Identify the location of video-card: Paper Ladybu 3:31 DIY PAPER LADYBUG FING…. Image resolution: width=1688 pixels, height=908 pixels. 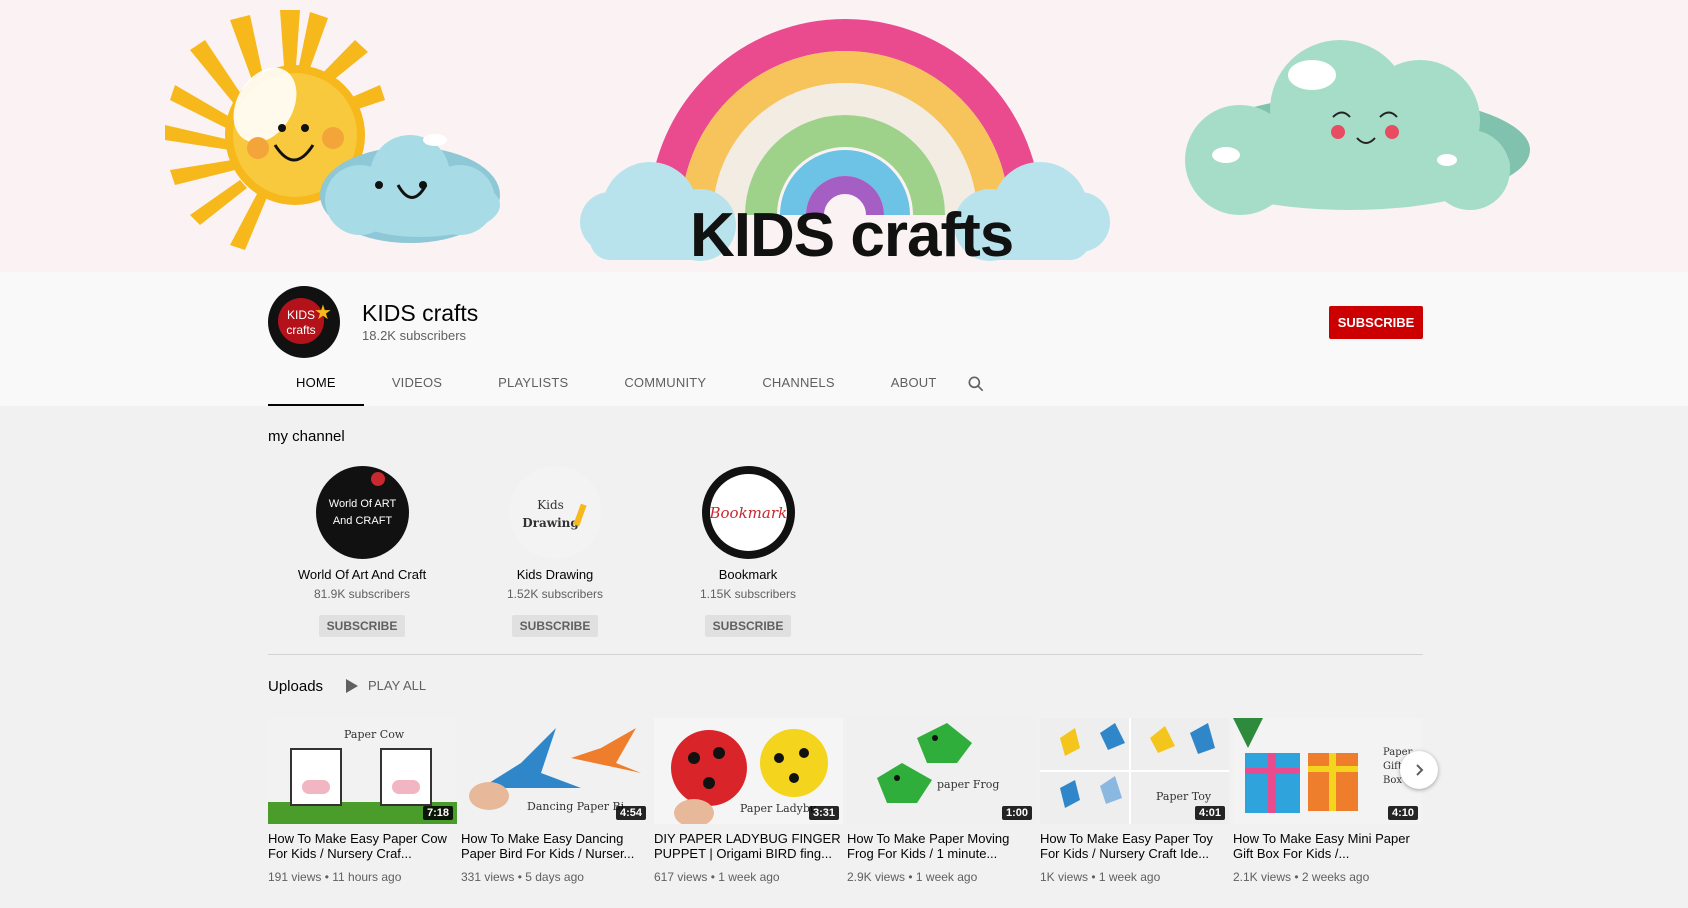
(748, 801).